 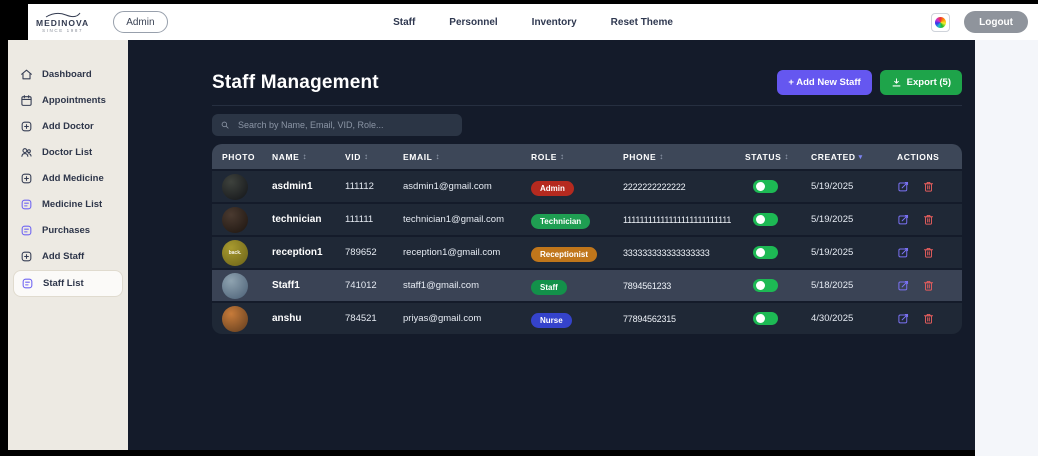 I want to click on theme-color-picker-icon, so click(x=941, y=22).